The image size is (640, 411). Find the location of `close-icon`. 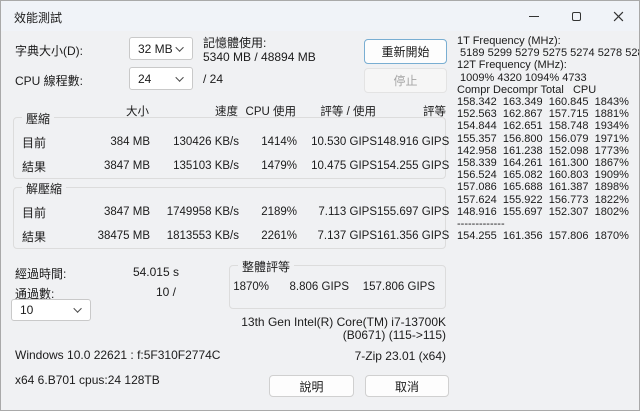

close-icon is located at coordinates (618, 16).